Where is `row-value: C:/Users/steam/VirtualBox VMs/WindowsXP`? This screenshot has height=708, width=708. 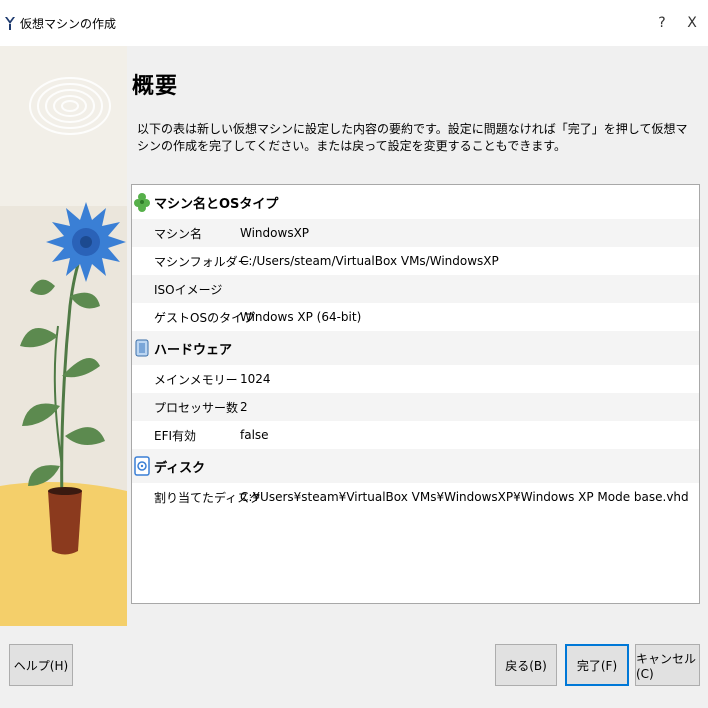 row-value: C:/Users/steam/VirtualBox VMs/WindowsXP is located at coordinates (369, 261).